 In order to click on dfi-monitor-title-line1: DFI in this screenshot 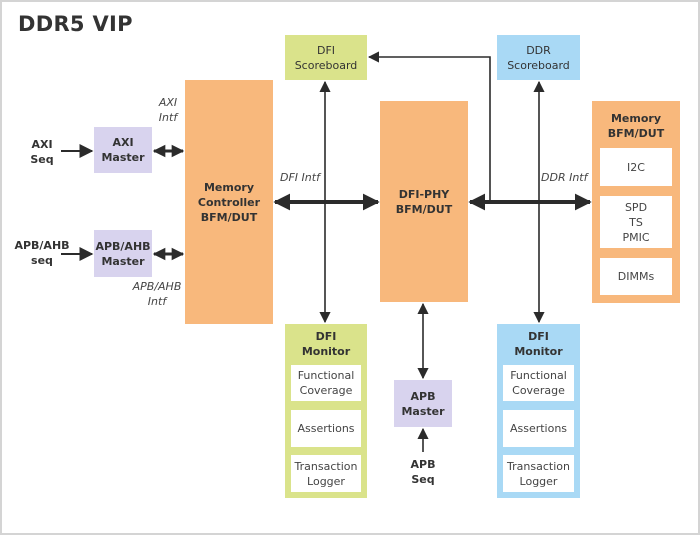, I will do `click(326, 336)`.